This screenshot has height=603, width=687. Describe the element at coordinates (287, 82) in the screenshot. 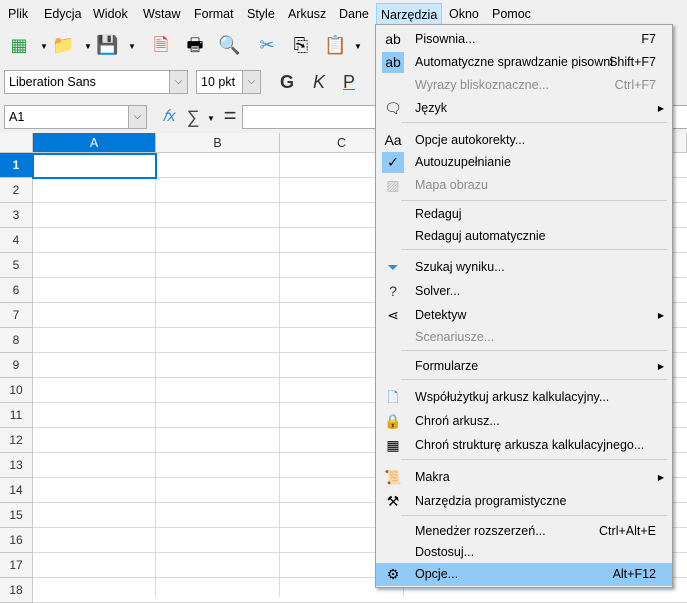

I see `bold-button: G` at that location.